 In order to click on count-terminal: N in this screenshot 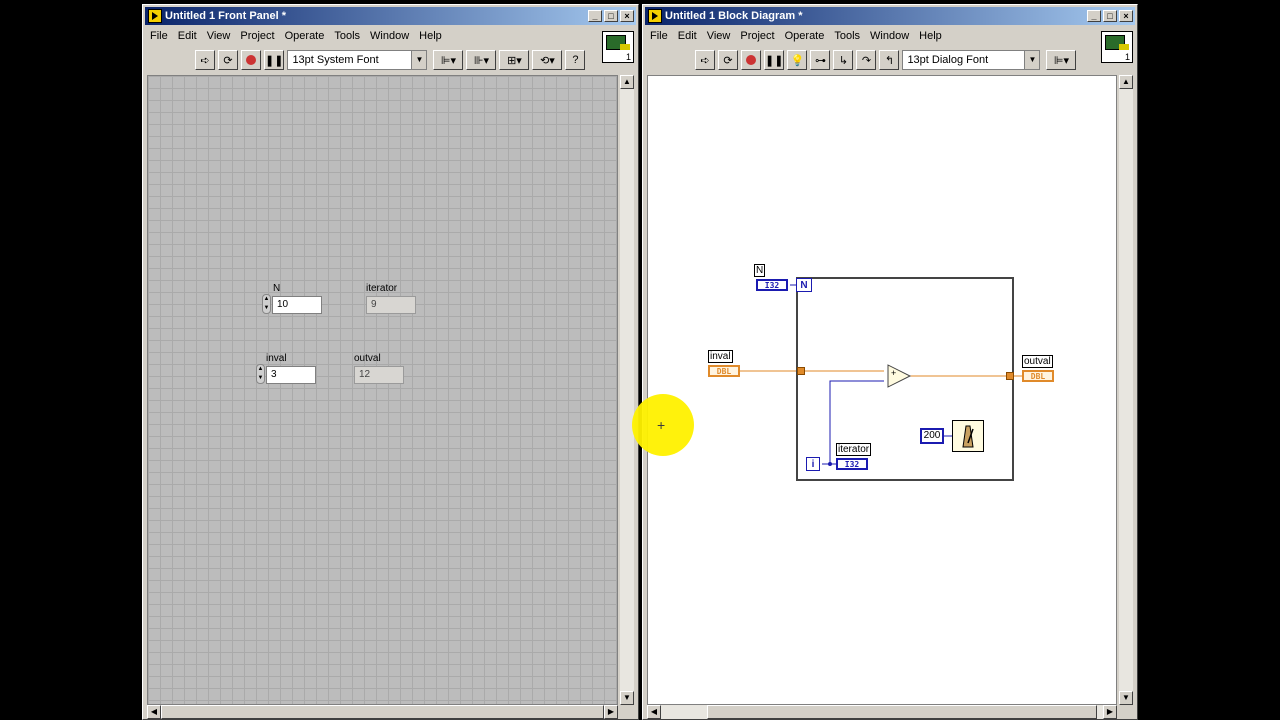, I will do `click(804, 285)`.